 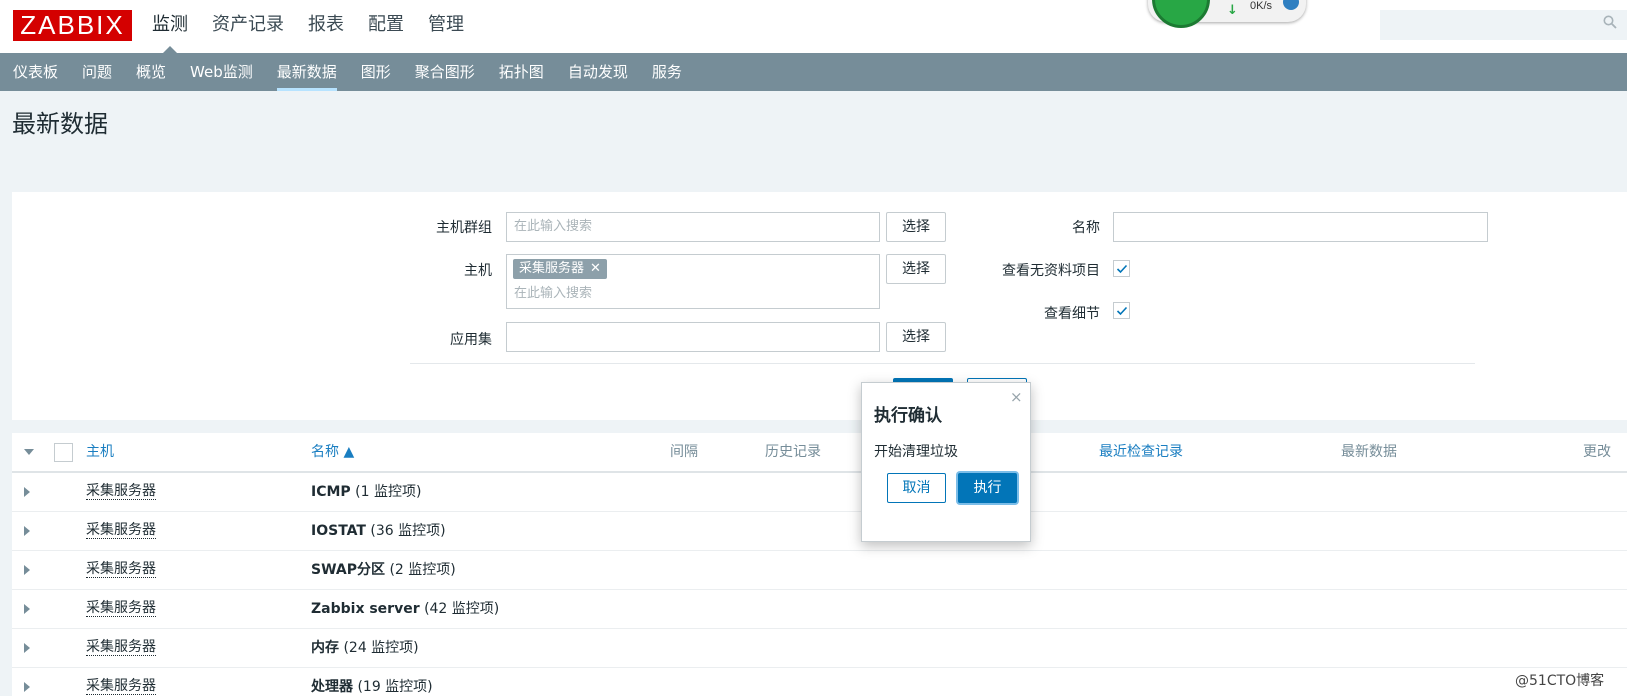 I want to click on column-last-value: 最新数据, so click(x=1369, y=452).